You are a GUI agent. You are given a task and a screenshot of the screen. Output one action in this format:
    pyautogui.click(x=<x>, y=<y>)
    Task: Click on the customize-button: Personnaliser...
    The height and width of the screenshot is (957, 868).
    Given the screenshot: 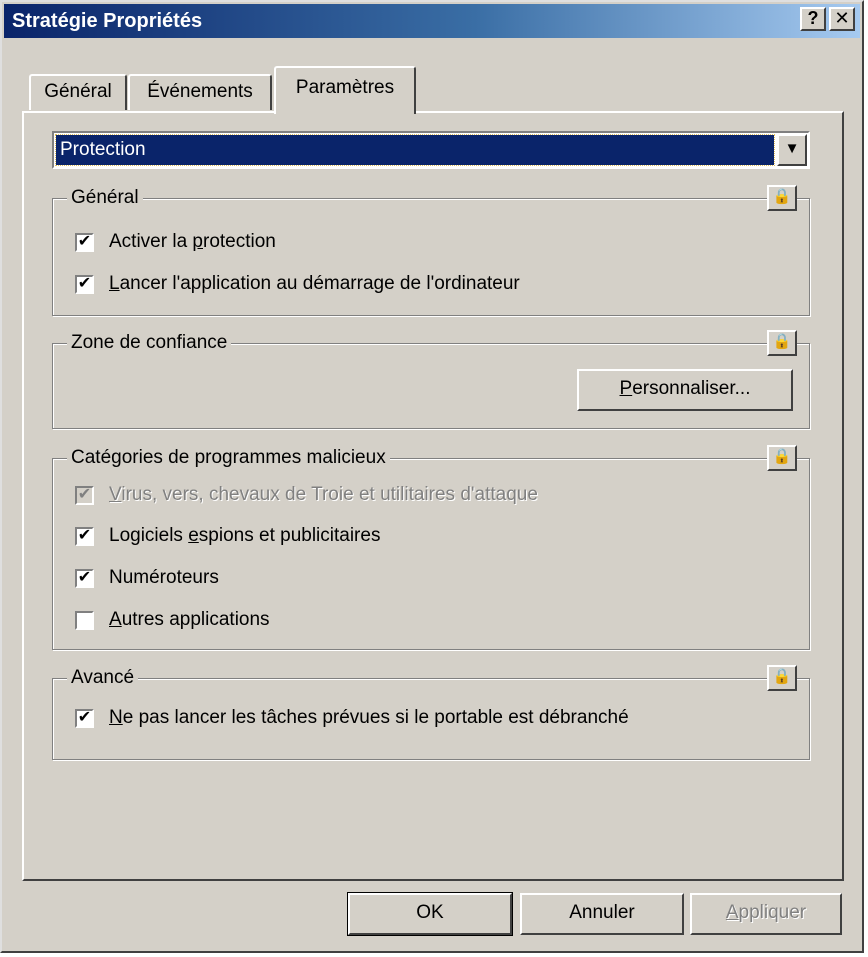 What is the action you would take?
    pyautogui.click(x=685, y=390)
    